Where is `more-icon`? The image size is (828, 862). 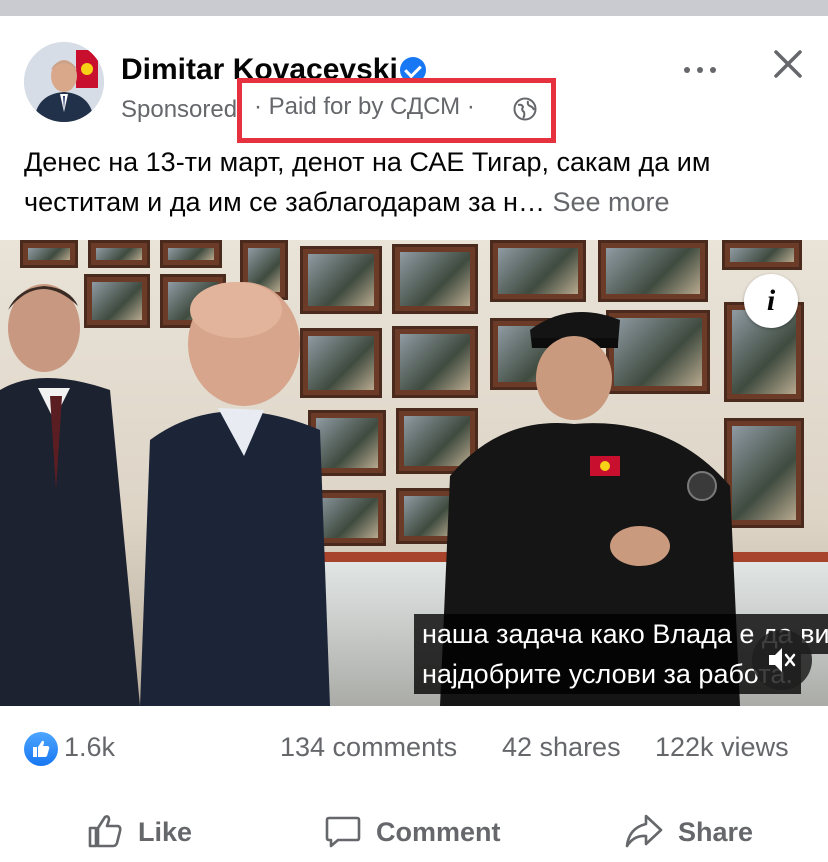
more-icon is located at coordinates (700, 70).